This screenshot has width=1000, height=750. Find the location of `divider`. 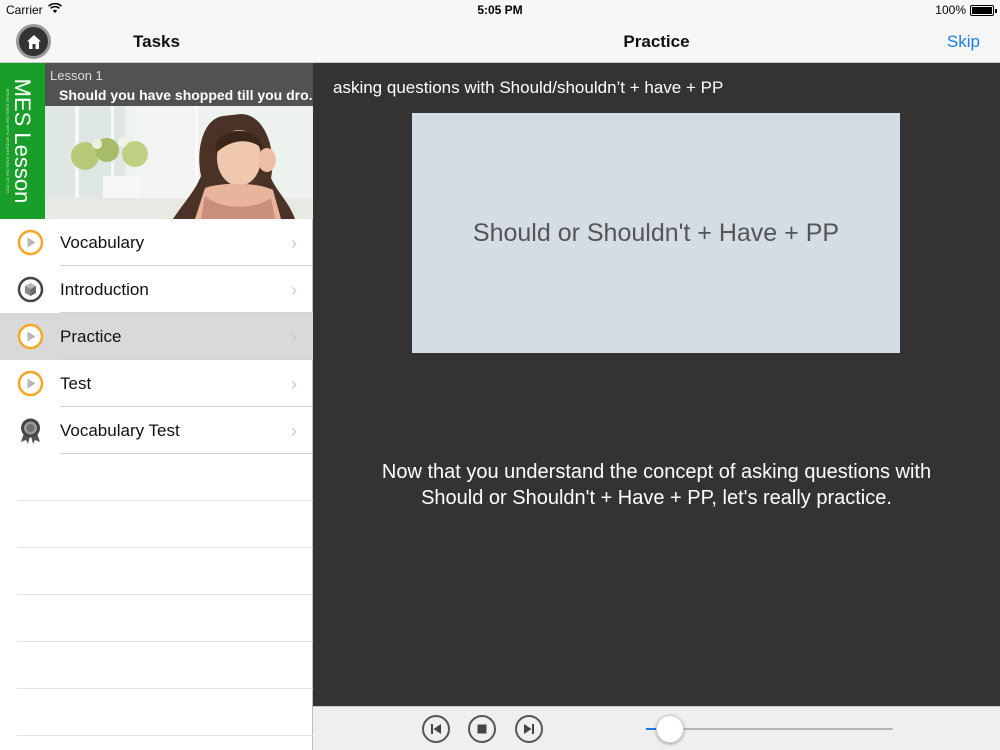

divider is located at coordinates (186, 453).